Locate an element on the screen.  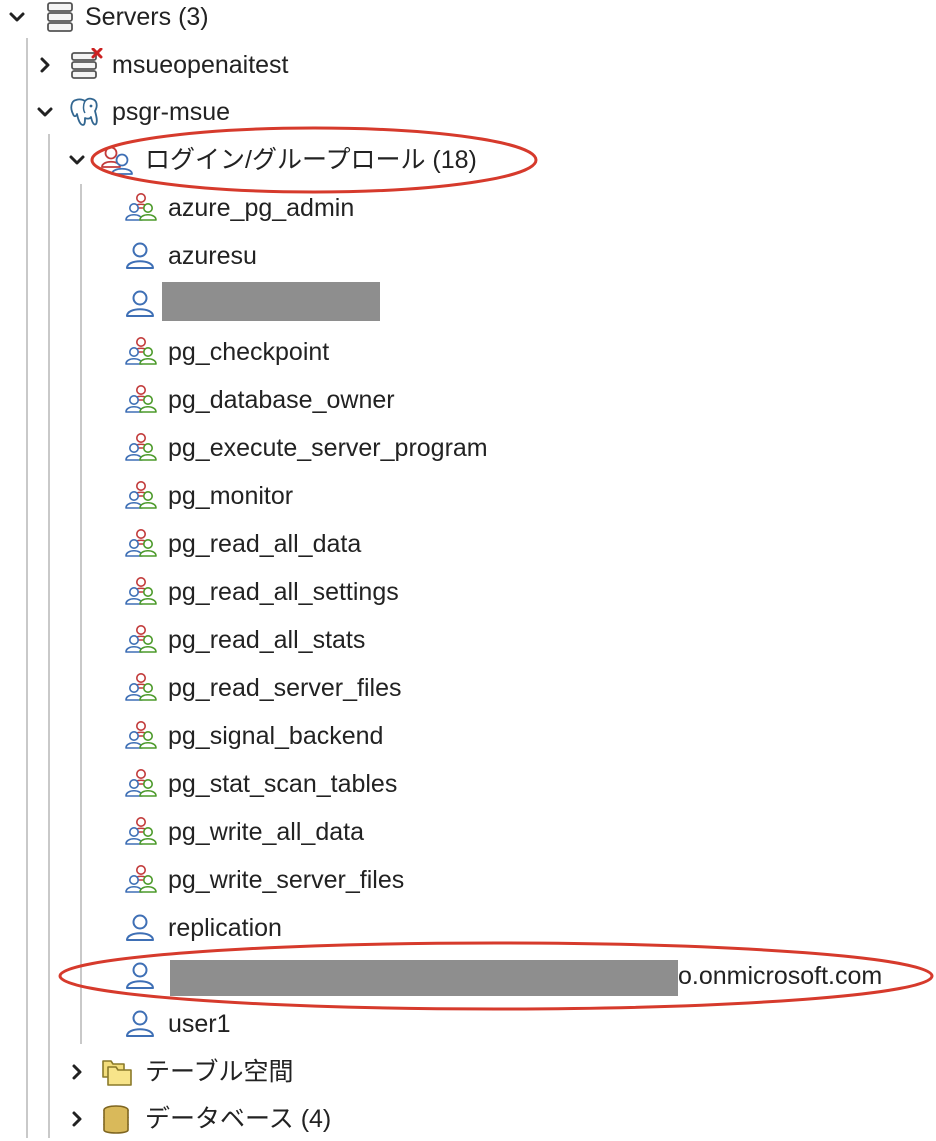
tree-node-role: pg_read_all_stats is located at coordinates (450, 640).